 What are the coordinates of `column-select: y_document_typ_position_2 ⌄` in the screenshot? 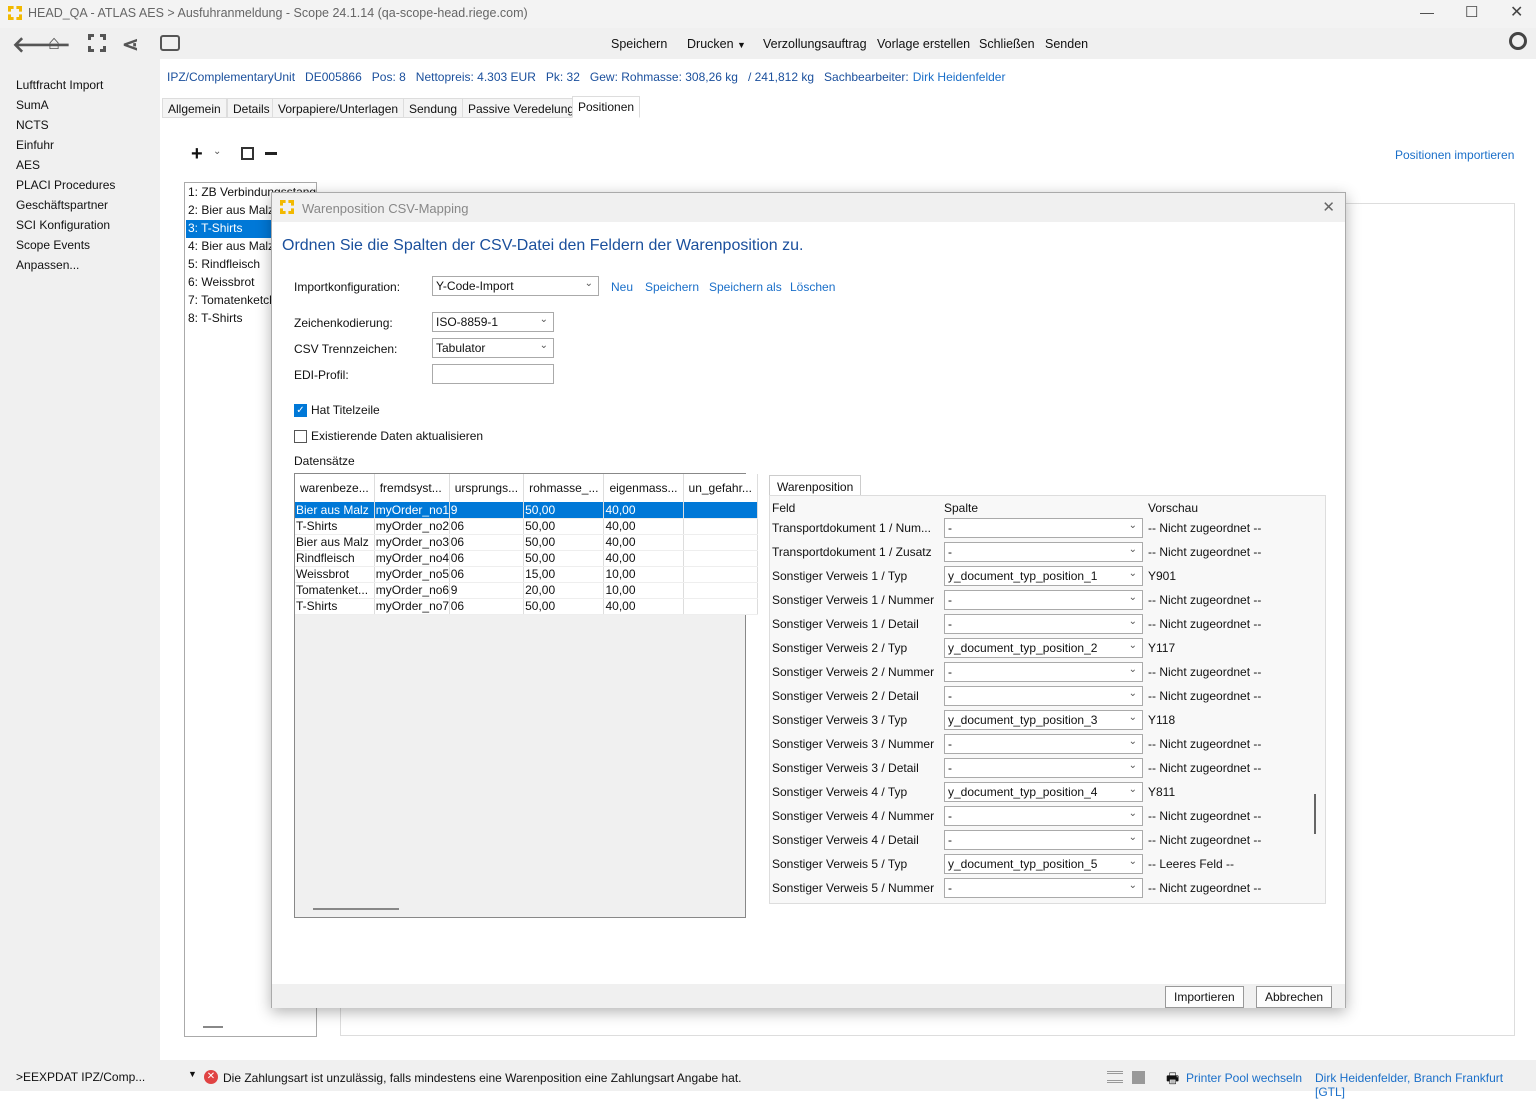 It's located at (1043, 648).